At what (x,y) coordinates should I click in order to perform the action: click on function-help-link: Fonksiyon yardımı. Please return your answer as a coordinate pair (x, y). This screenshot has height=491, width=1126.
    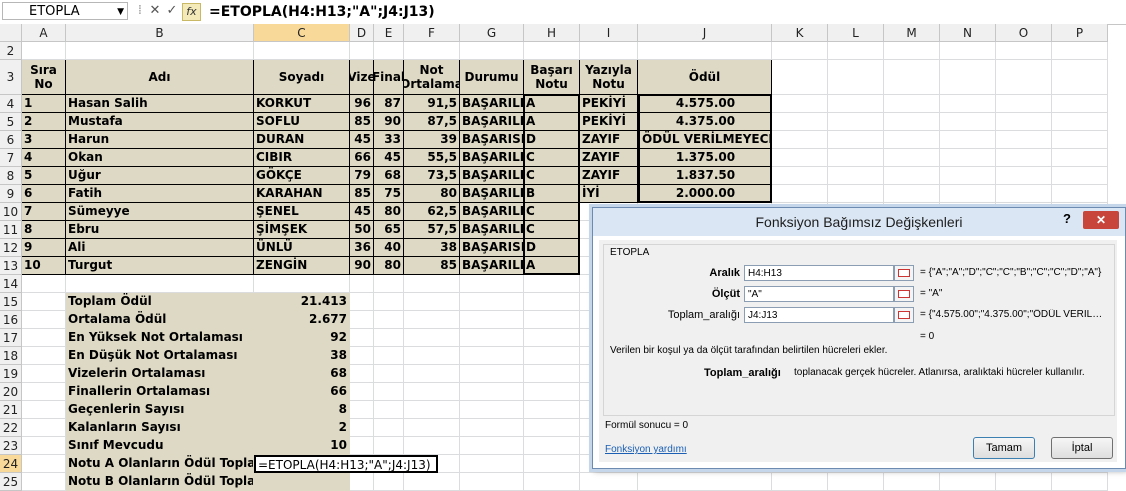
    Looking at the image, I should click on (646, 449).